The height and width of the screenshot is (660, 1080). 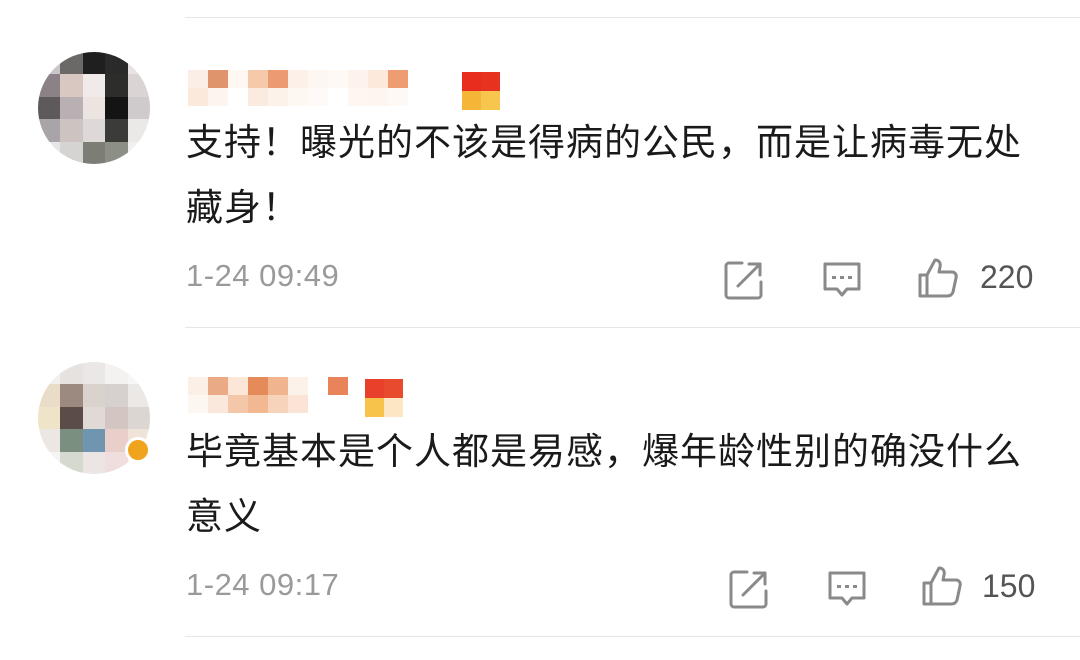 What do you see at coordinates (1007, 277) in the screenshot?
I see `like-count: 220` at bounding box center [1007, 277].